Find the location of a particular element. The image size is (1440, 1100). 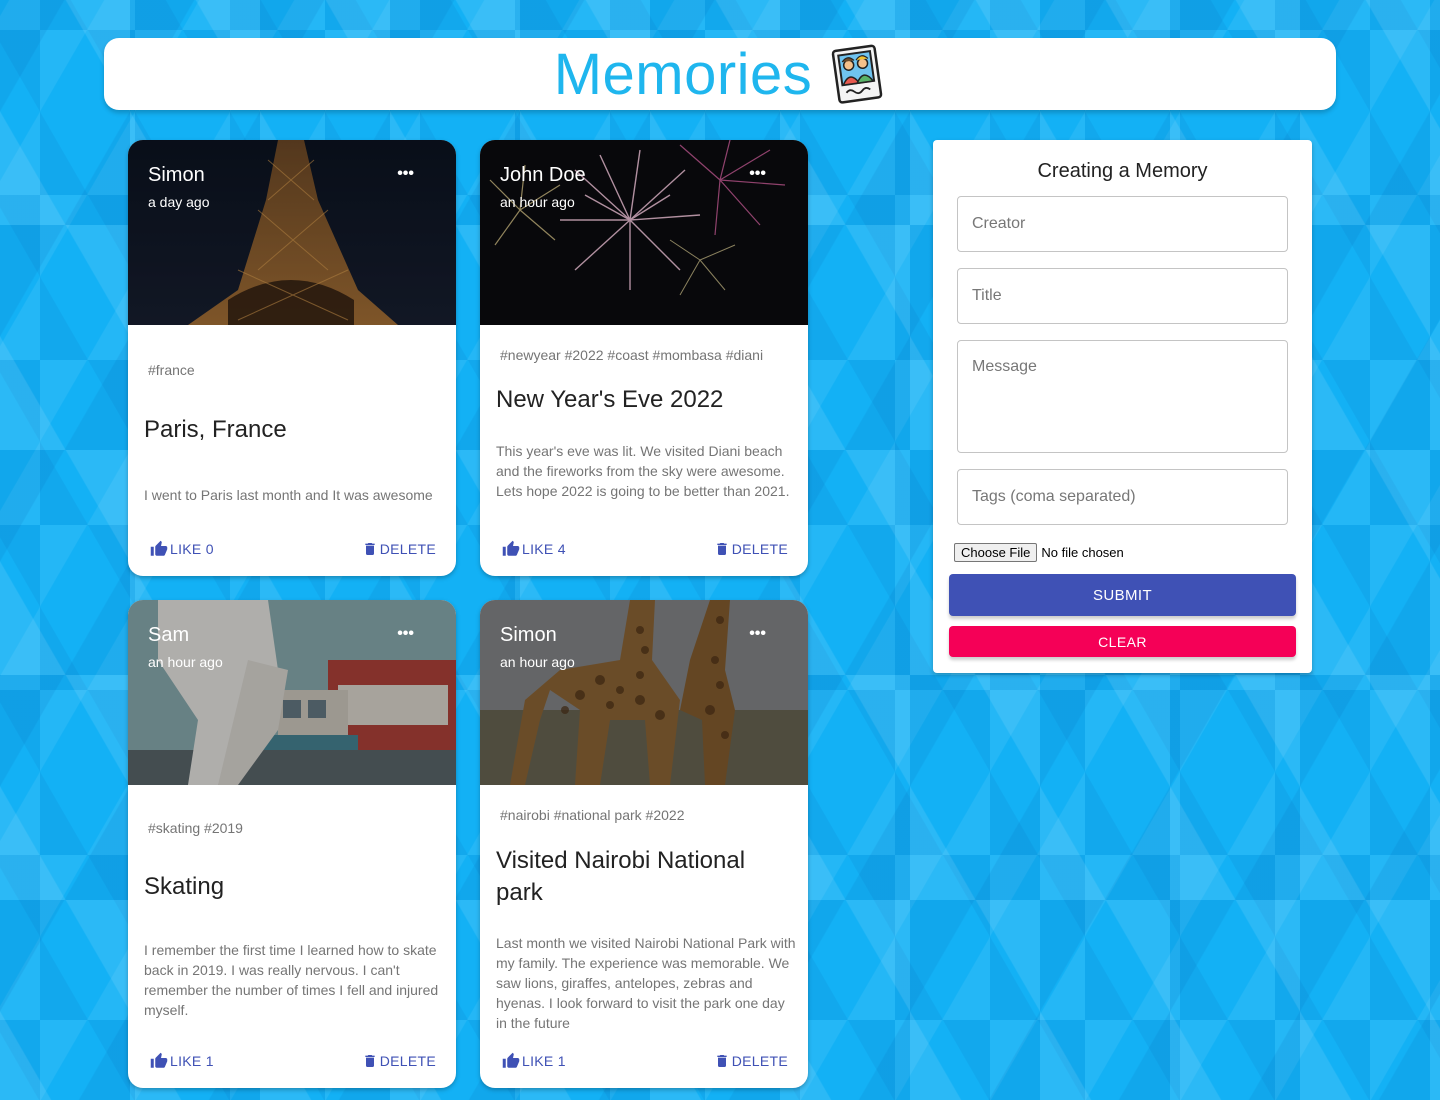

file-input: Choose File No file chosen is located at coordinates (1039, 552).